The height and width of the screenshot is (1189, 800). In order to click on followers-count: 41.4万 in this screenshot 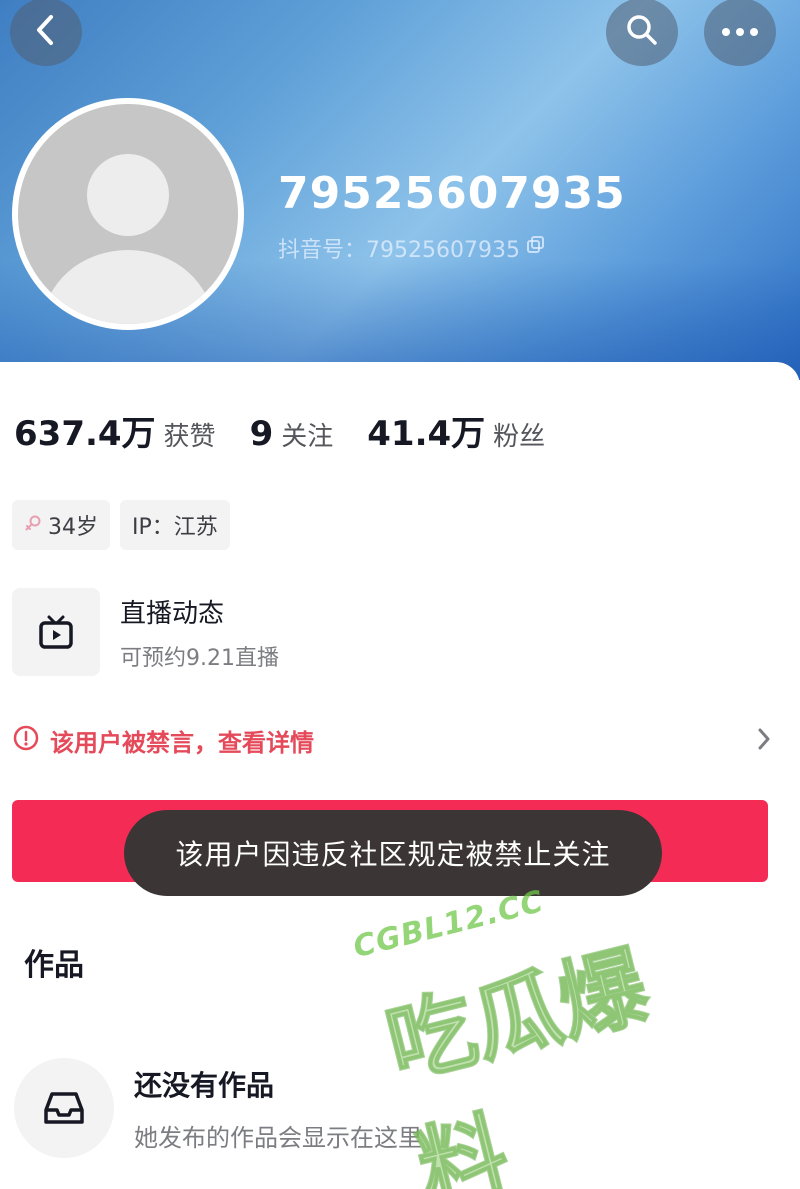, I will do `click(426, 430)`.